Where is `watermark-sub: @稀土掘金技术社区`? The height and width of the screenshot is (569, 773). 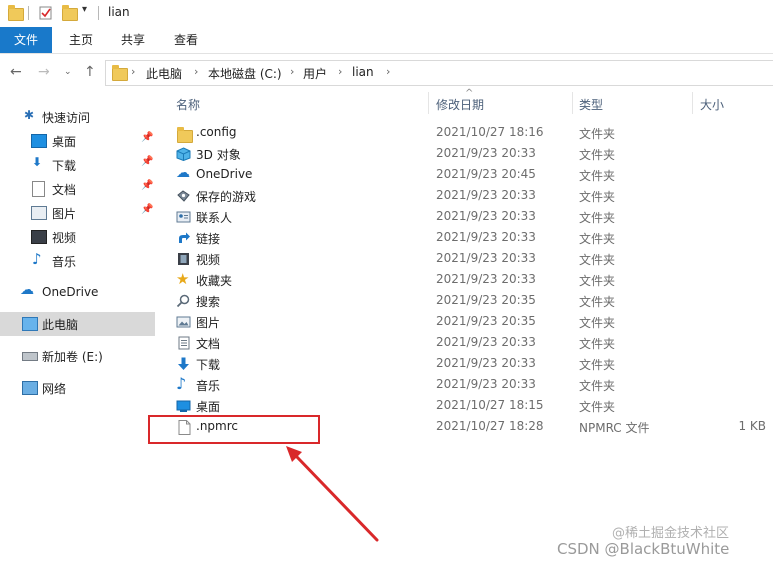
watermark-sub: @稀土掘金技术社区 is located at coordinates (671, 533).